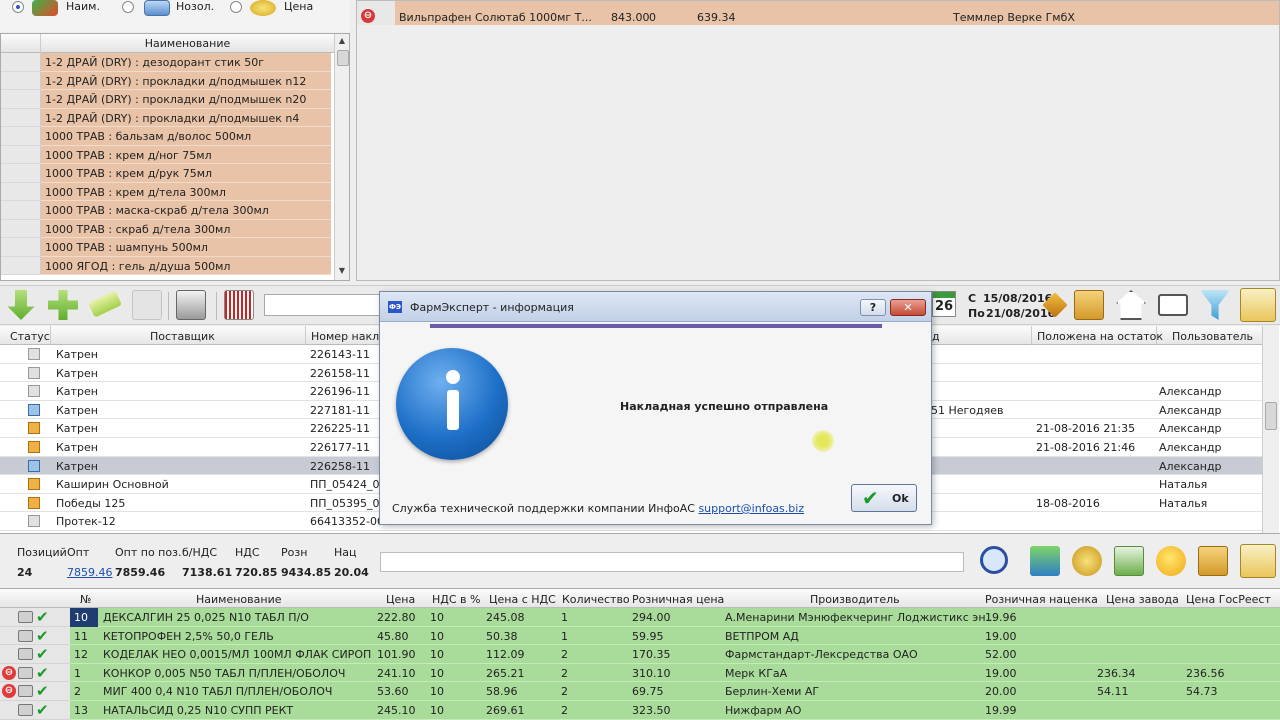 The image size is (1280, 720). Describe the element at coordinates (936, 336) in the screenshot. I see `col-extra: д` at that location.